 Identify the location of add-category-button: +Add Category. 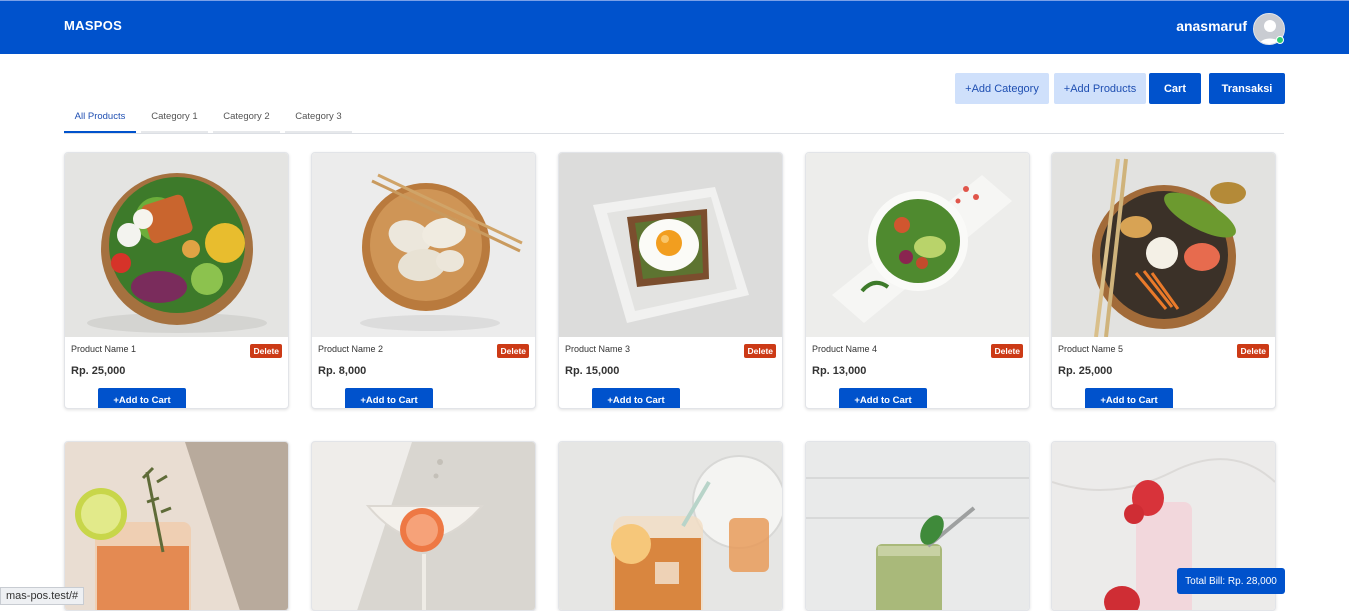
(1002, 88).